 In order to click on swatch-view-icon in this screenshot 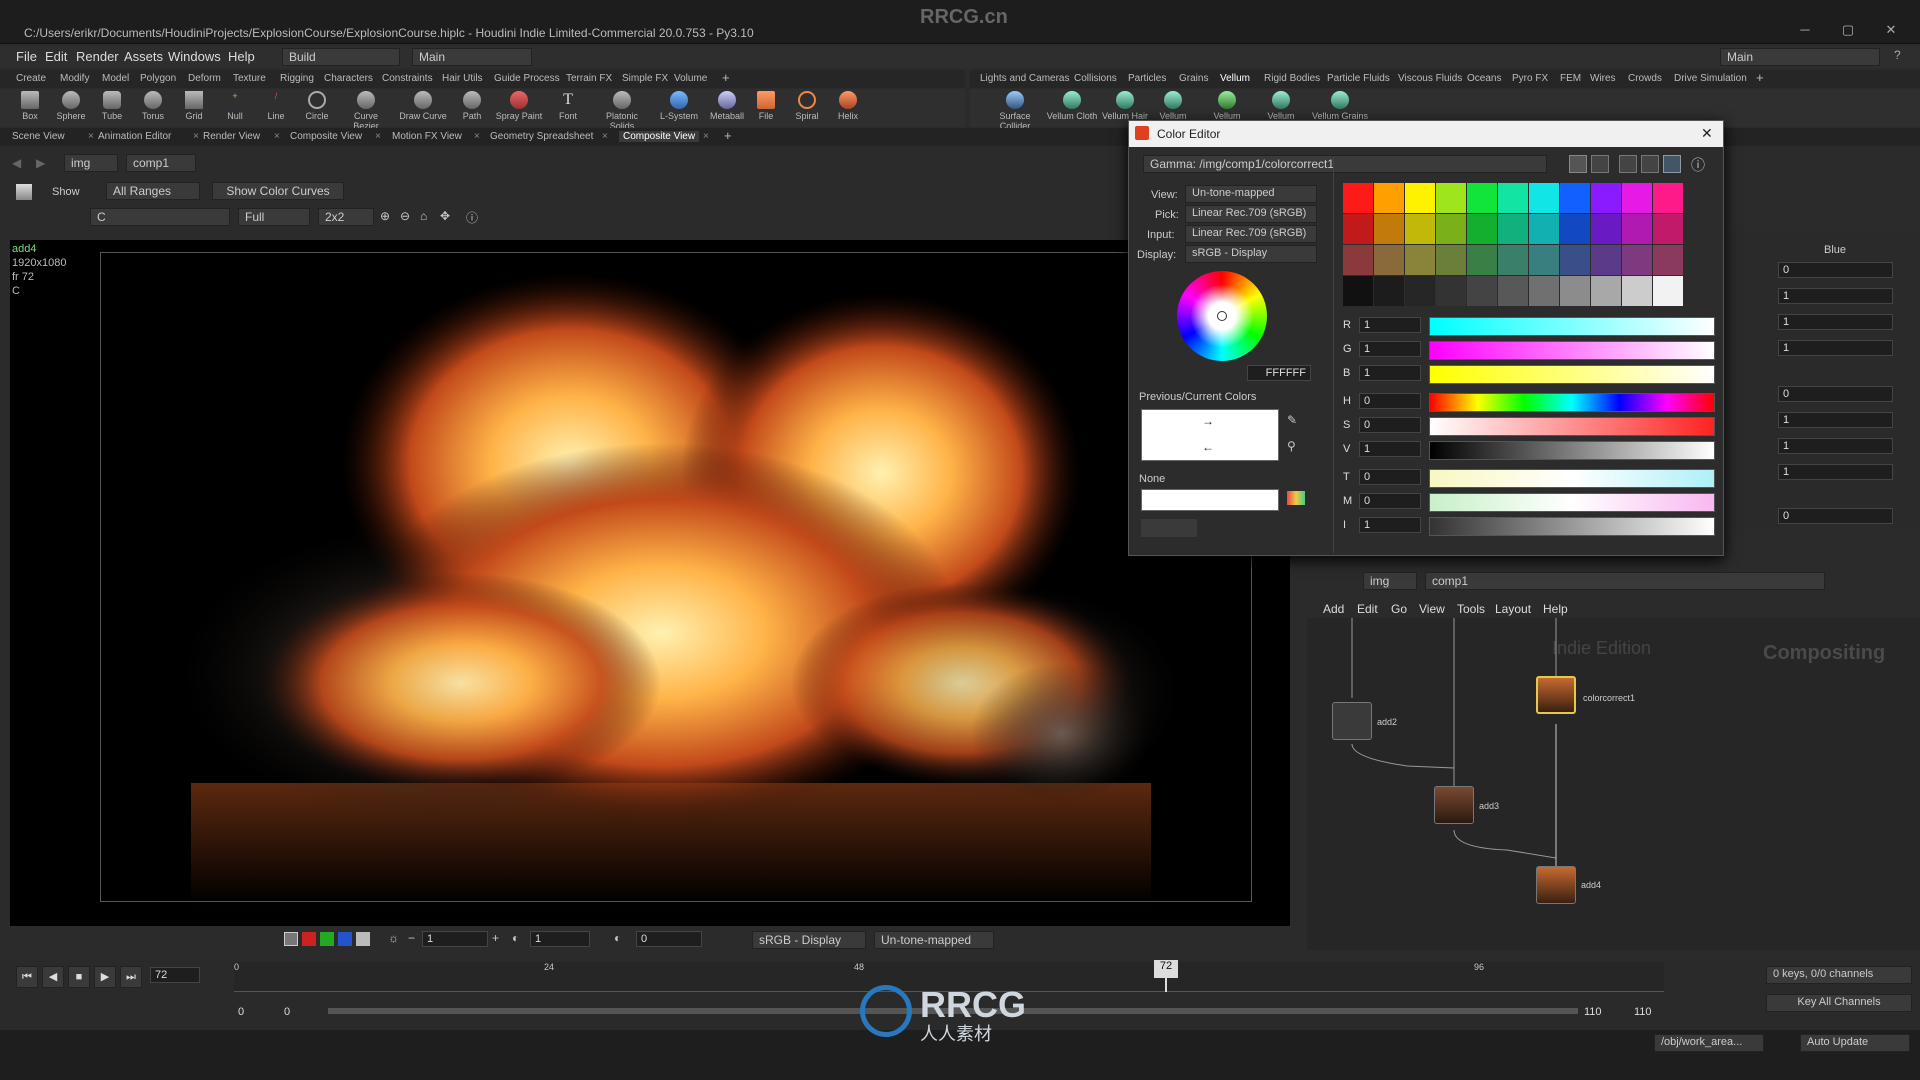, I will do `click(1600, 164)`.